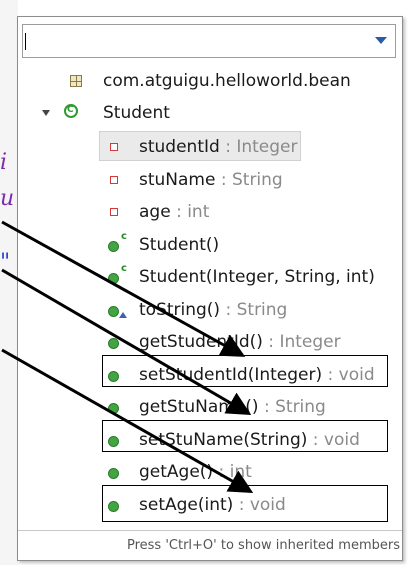  What do you see at coordinates (123, 288) in the screenshot?
I see `arrow-to-setStudentId` at bounding box center [123, 288].